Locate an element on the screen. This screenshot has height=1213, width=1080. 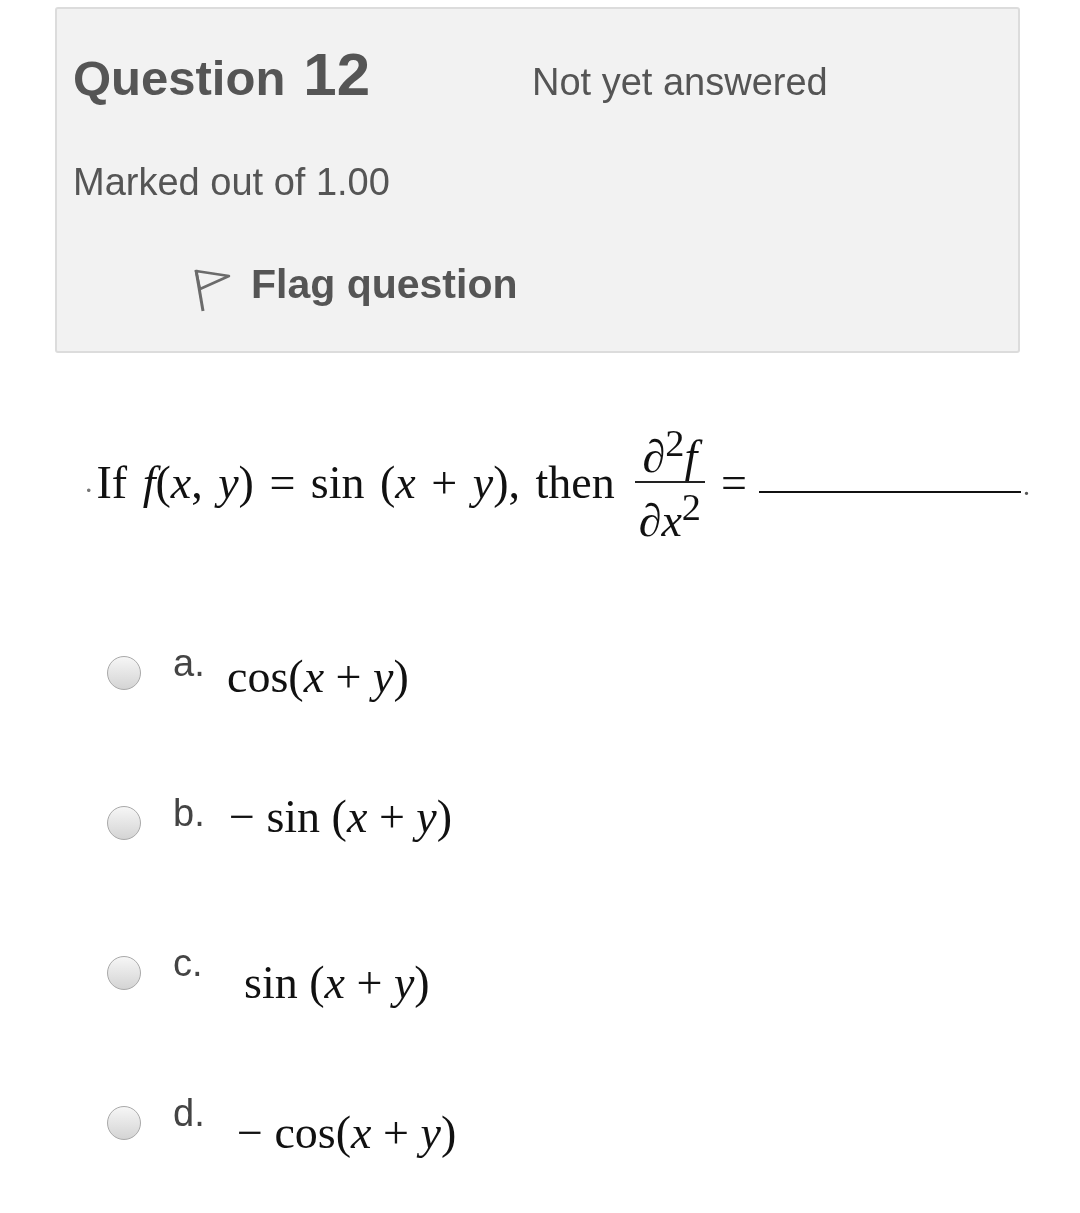
flag-question-button: Flag question is located at coordinates (355, 284).